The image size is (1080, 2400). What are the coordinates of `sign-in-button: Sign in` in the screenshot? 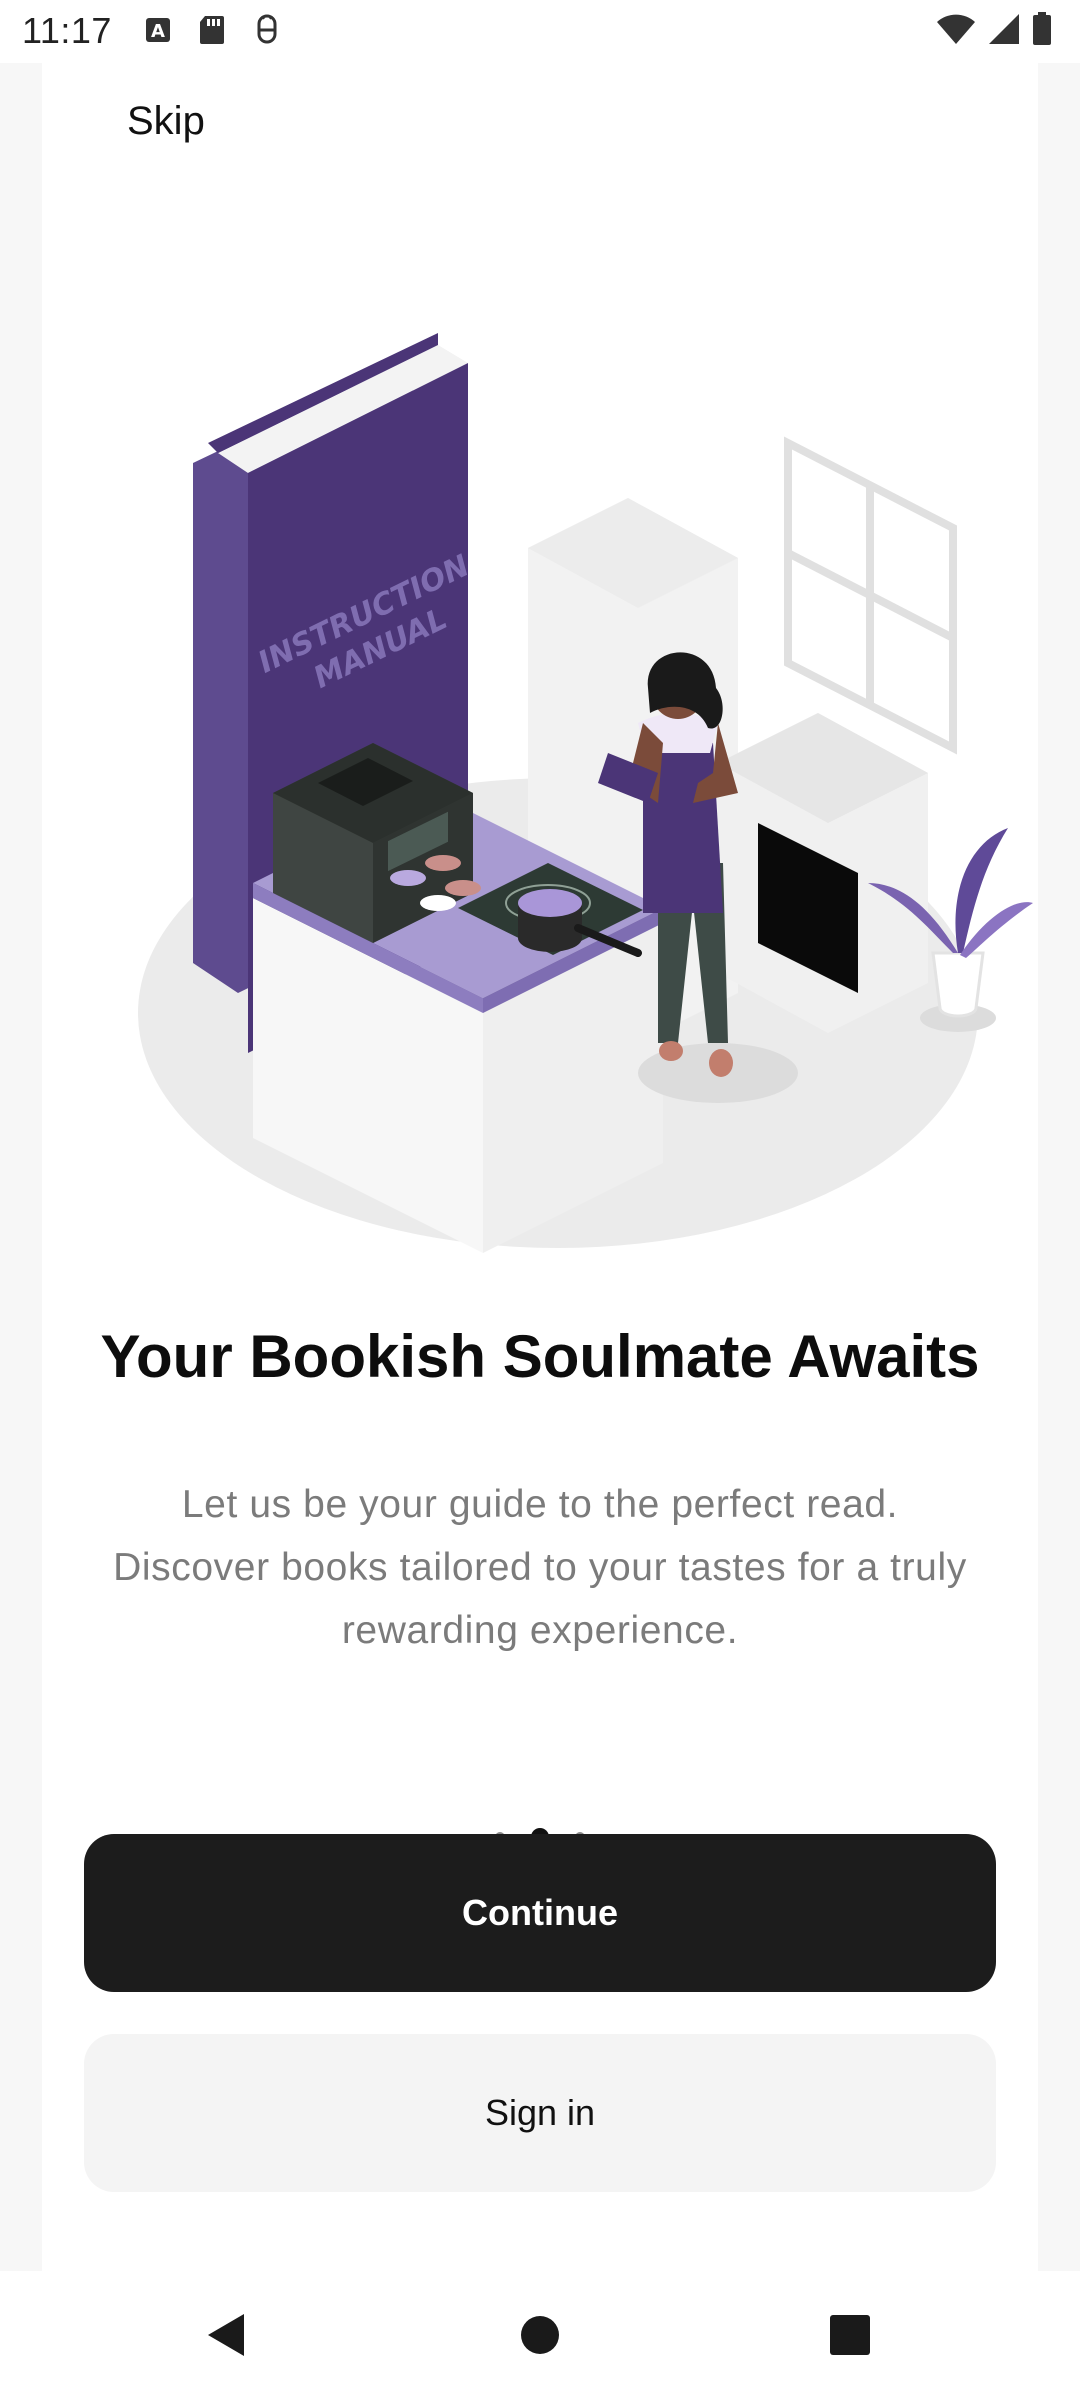 It's located at (540, 2113).